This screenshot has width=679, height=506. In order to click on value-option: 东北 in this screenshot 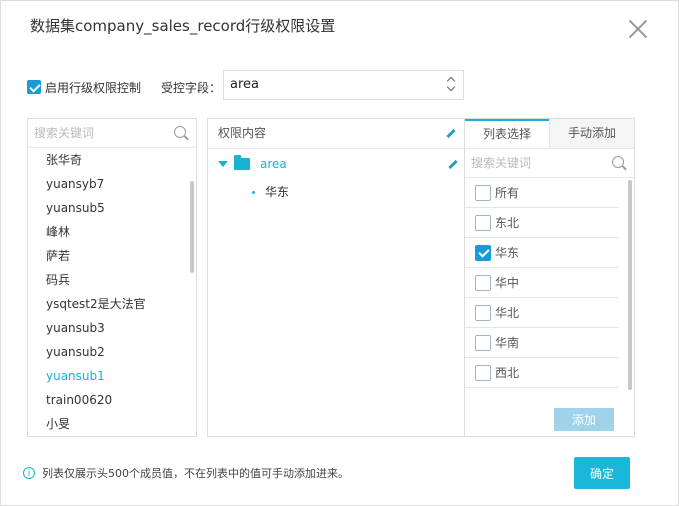, I will do `click(542, 223)`.